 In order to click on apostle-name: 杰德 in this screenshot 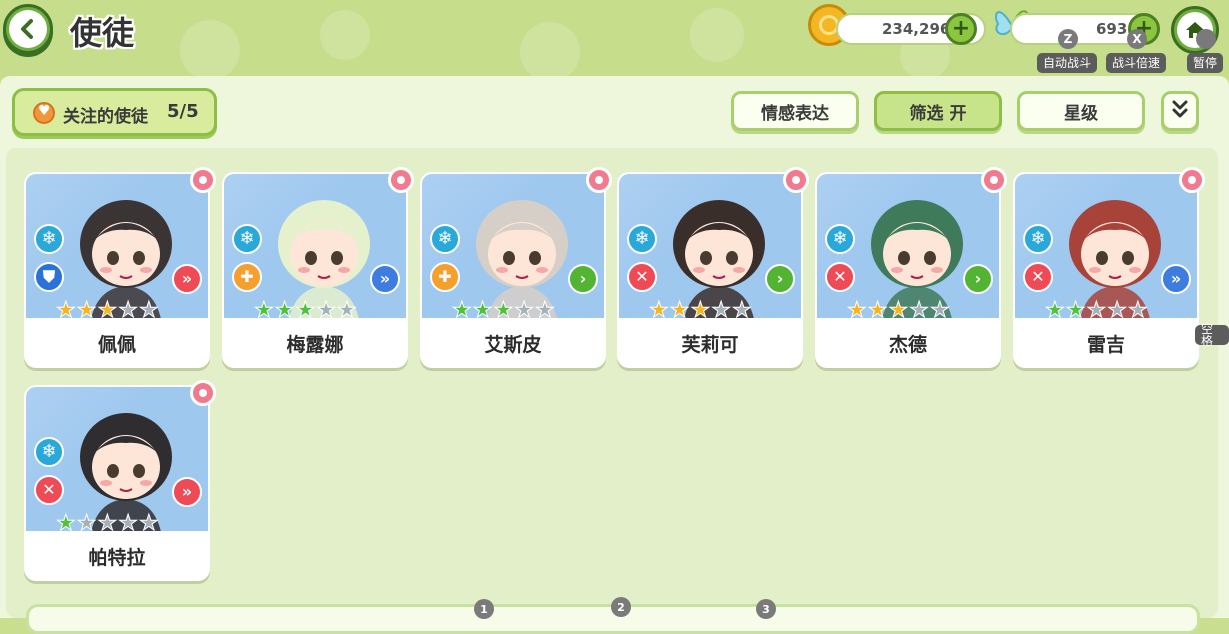, I will do `click(908, 343)`.